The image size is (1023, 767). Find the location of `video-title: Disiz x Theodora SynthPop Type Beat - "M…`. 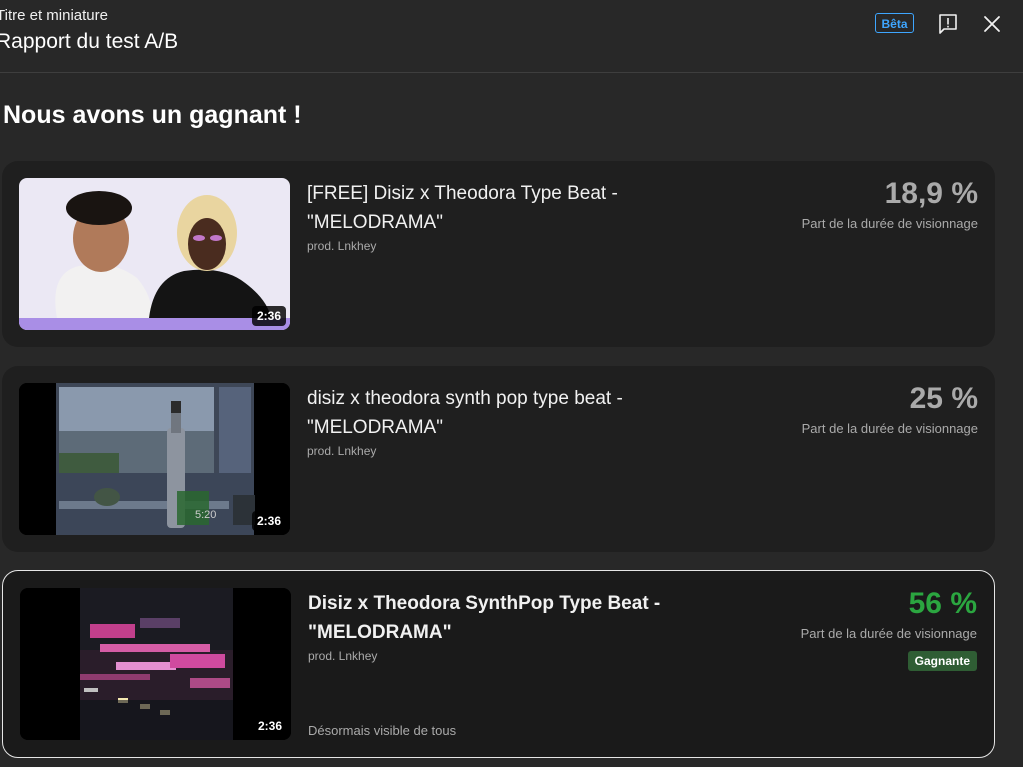

video-title: Disiz x Theodora SynthPop Type Beat - "M… is located at coordinates (484, 618).